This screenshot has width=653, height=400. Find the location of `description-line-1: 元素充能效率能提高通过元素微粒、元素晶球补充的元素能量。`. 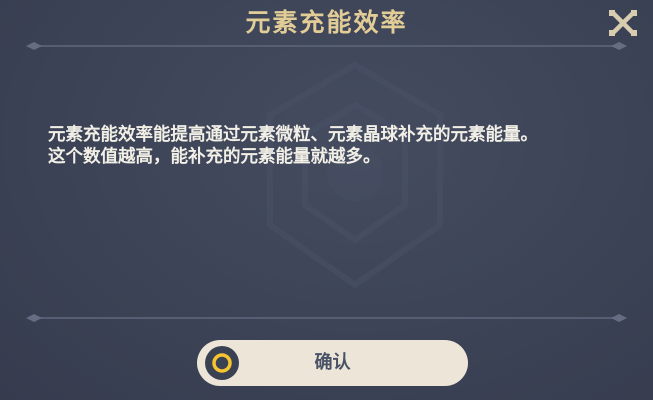

description-line-1: 元素充能效率能提高通过元素微粒、元素晶球补充的元素能量。 is located at coordinates (293, 135).